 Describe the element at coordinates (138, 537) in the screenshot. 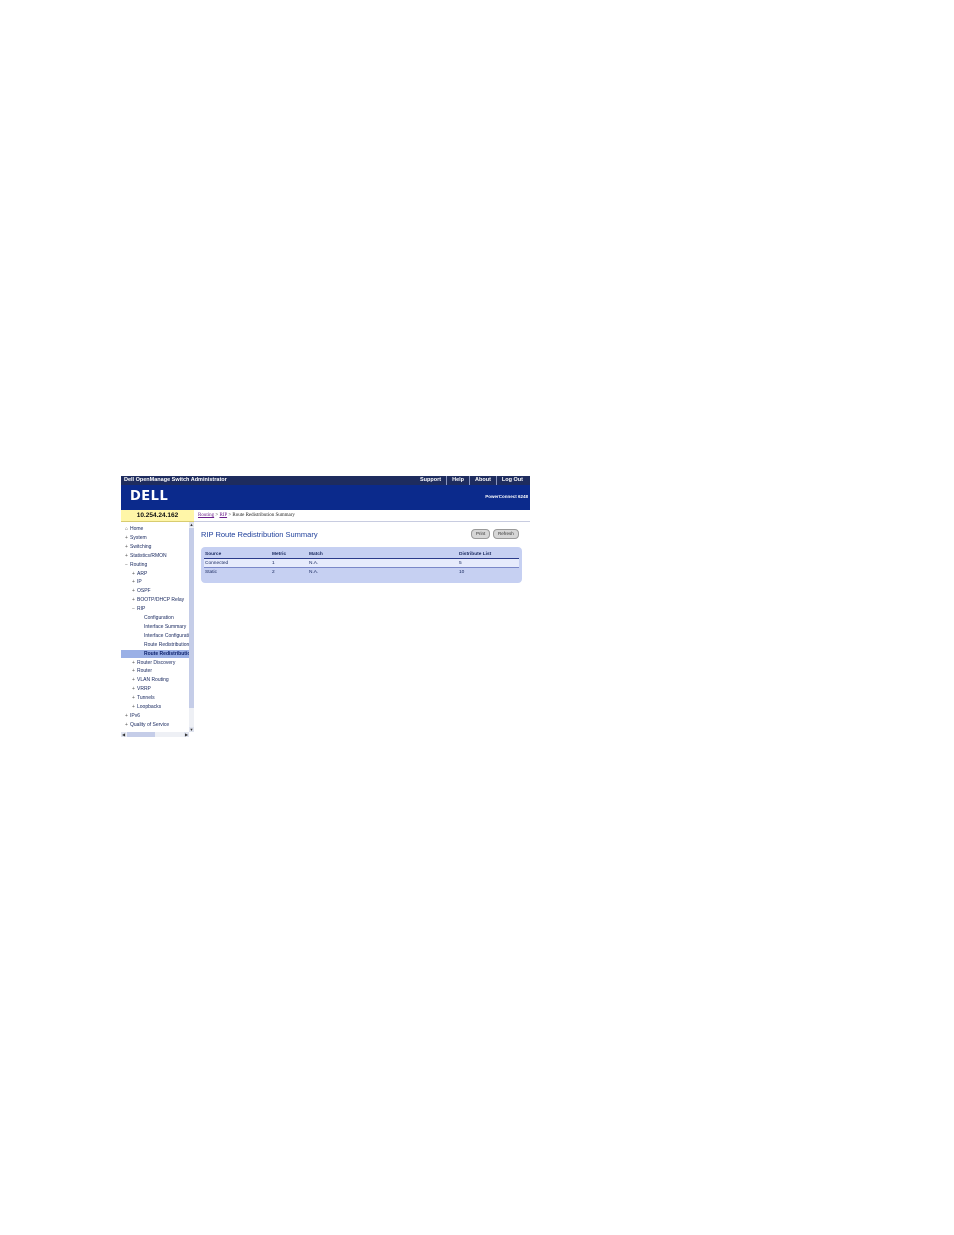

I see `tree-item-label: System` at that location.